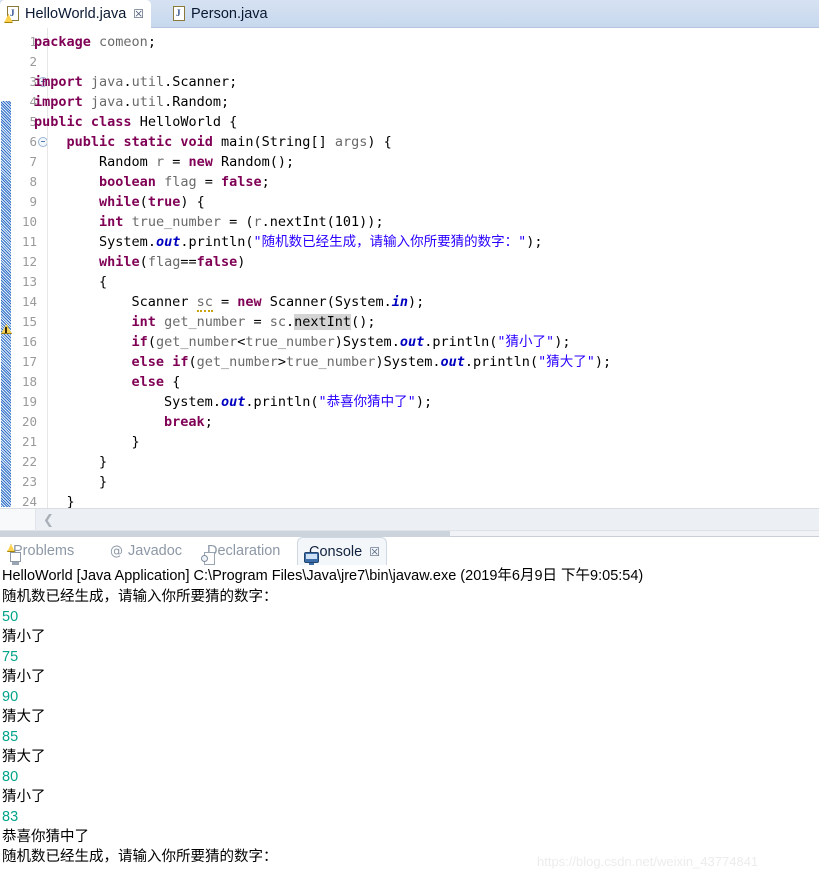 This screenshot has height=883, width=819. Describe the element at coordinates (44, 551) in the screenshot. I see `view-tab-label: Problems` at that location.